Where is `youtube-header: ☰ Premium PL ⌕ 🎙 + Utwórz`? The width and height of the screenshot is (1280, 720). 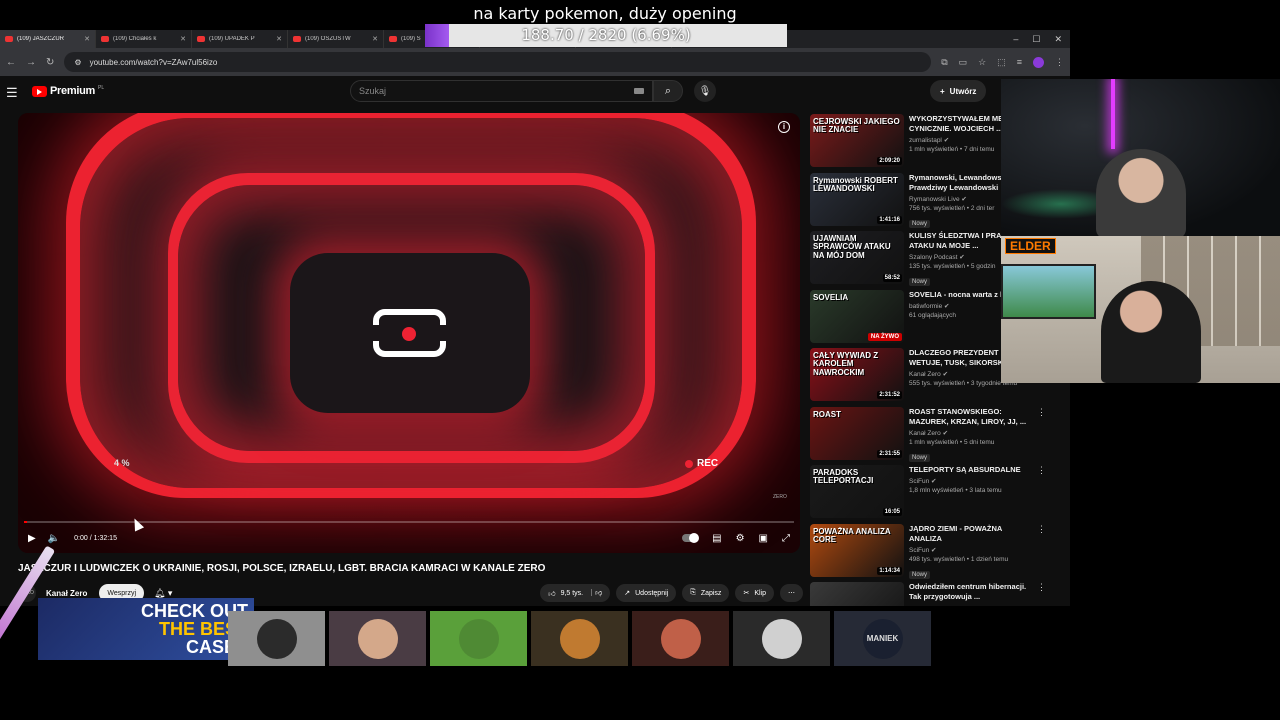
youtube-header: ☰ Premium PL ⌕ 🎙 + Utwórz is located at coordinates (535, 91).